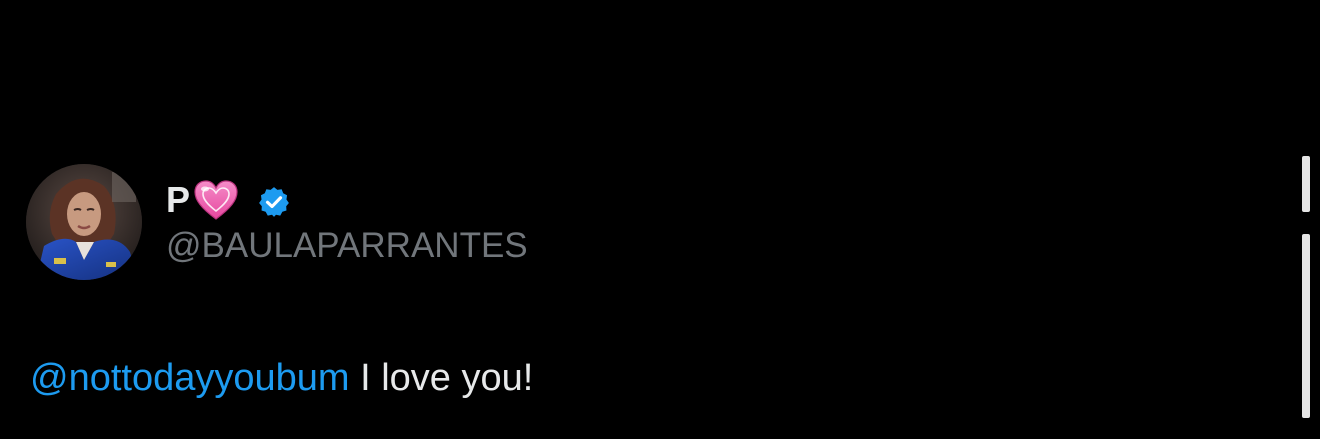 This screenshot has height=439, width=1320. What do you see at coordinates (274, 202) in the screenshot?
I see `verified-icon` at bounding box center [274, 202].